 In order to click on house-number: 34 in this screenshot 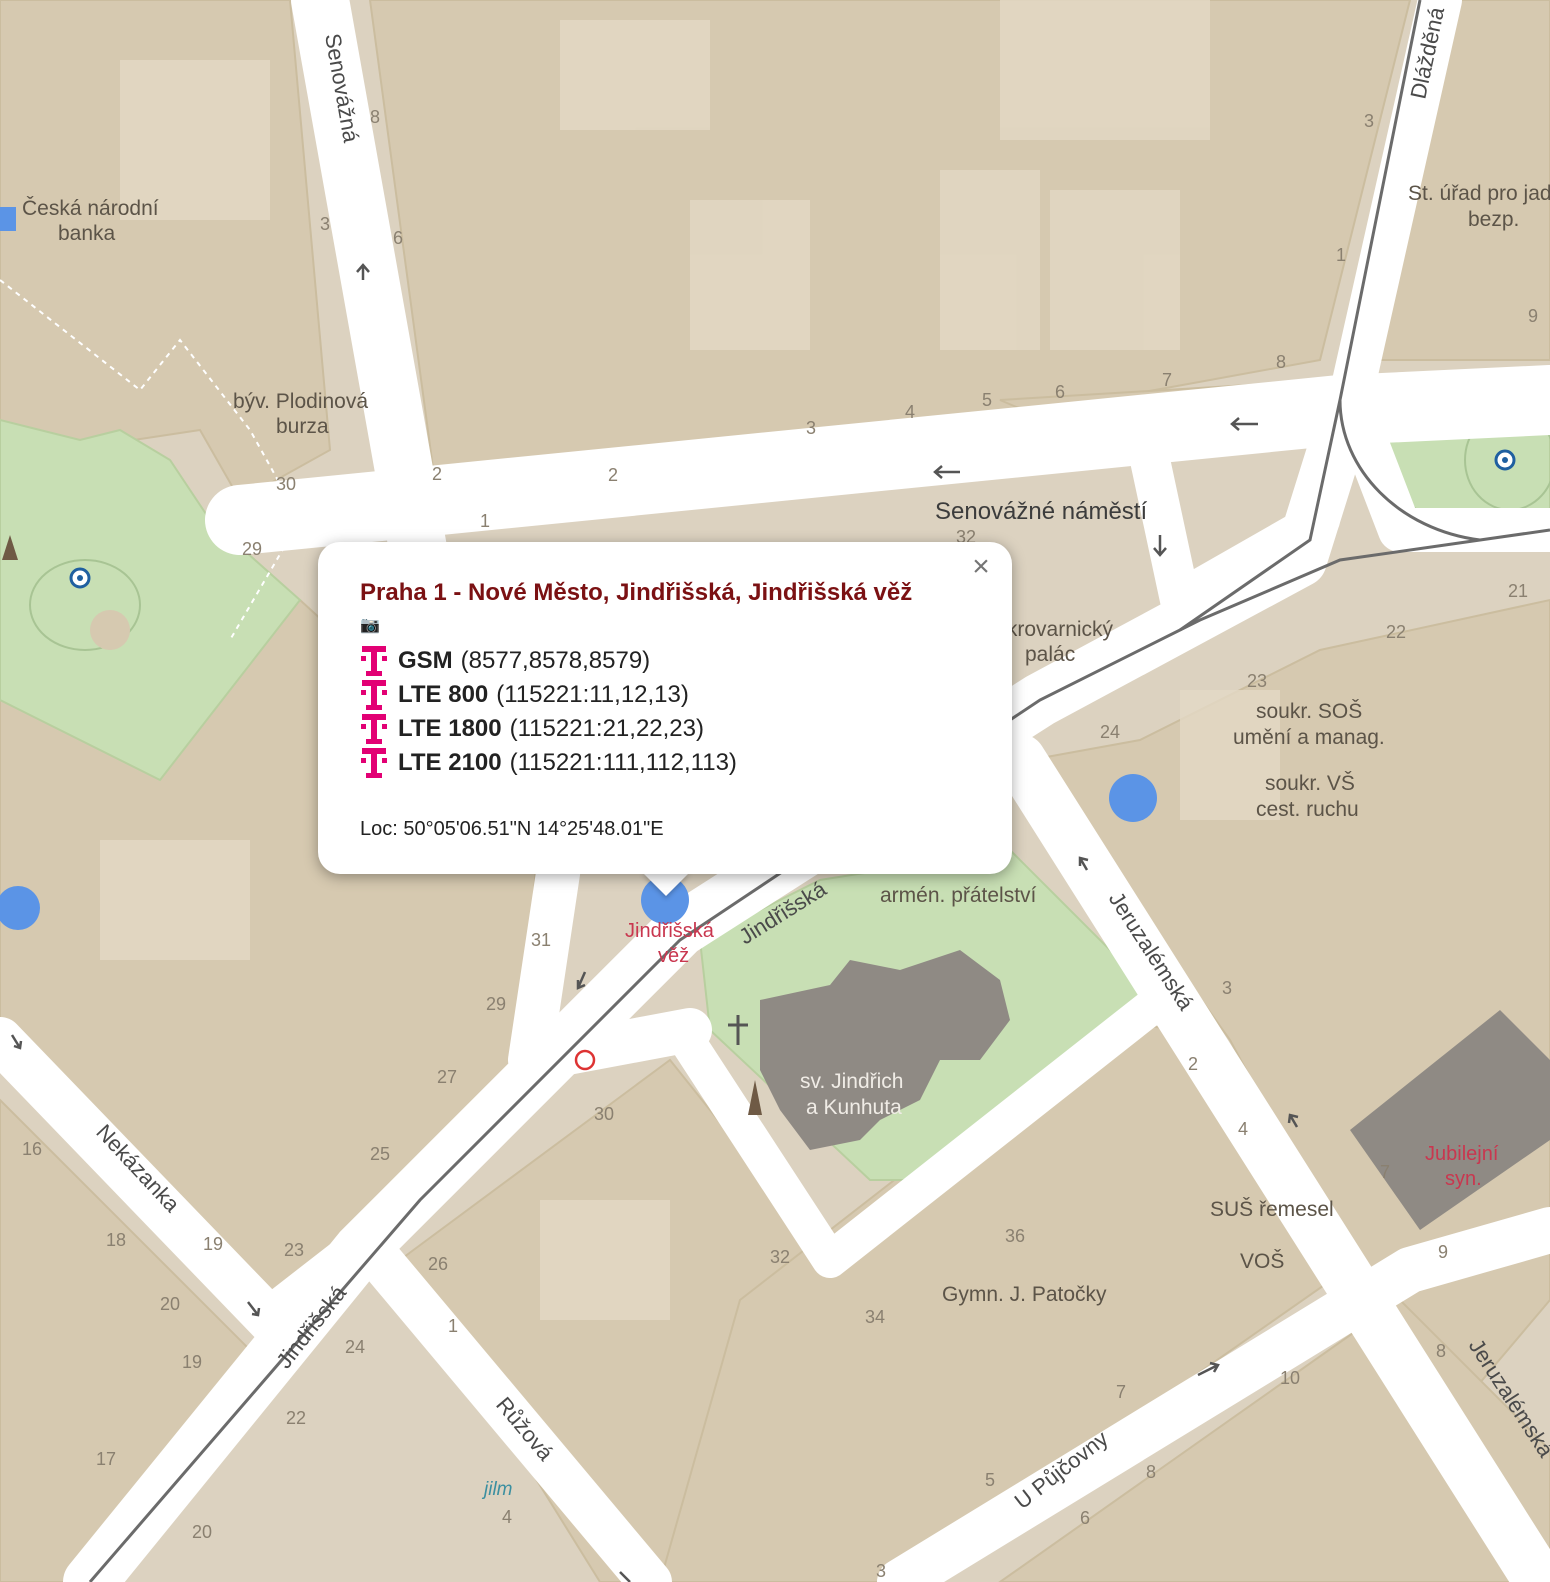, I will do `click(875, 1317)`.